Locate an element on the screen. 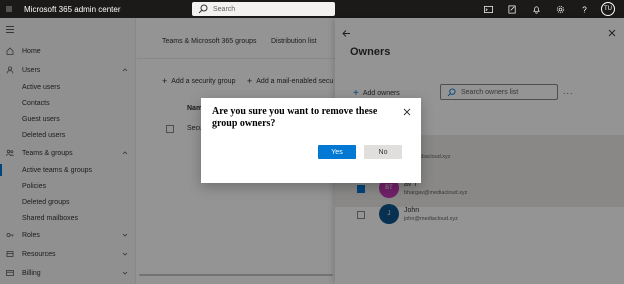 The width and height of the screenshot is (624, 284). search-placeholder: Search is located at coordinates (224, 9).